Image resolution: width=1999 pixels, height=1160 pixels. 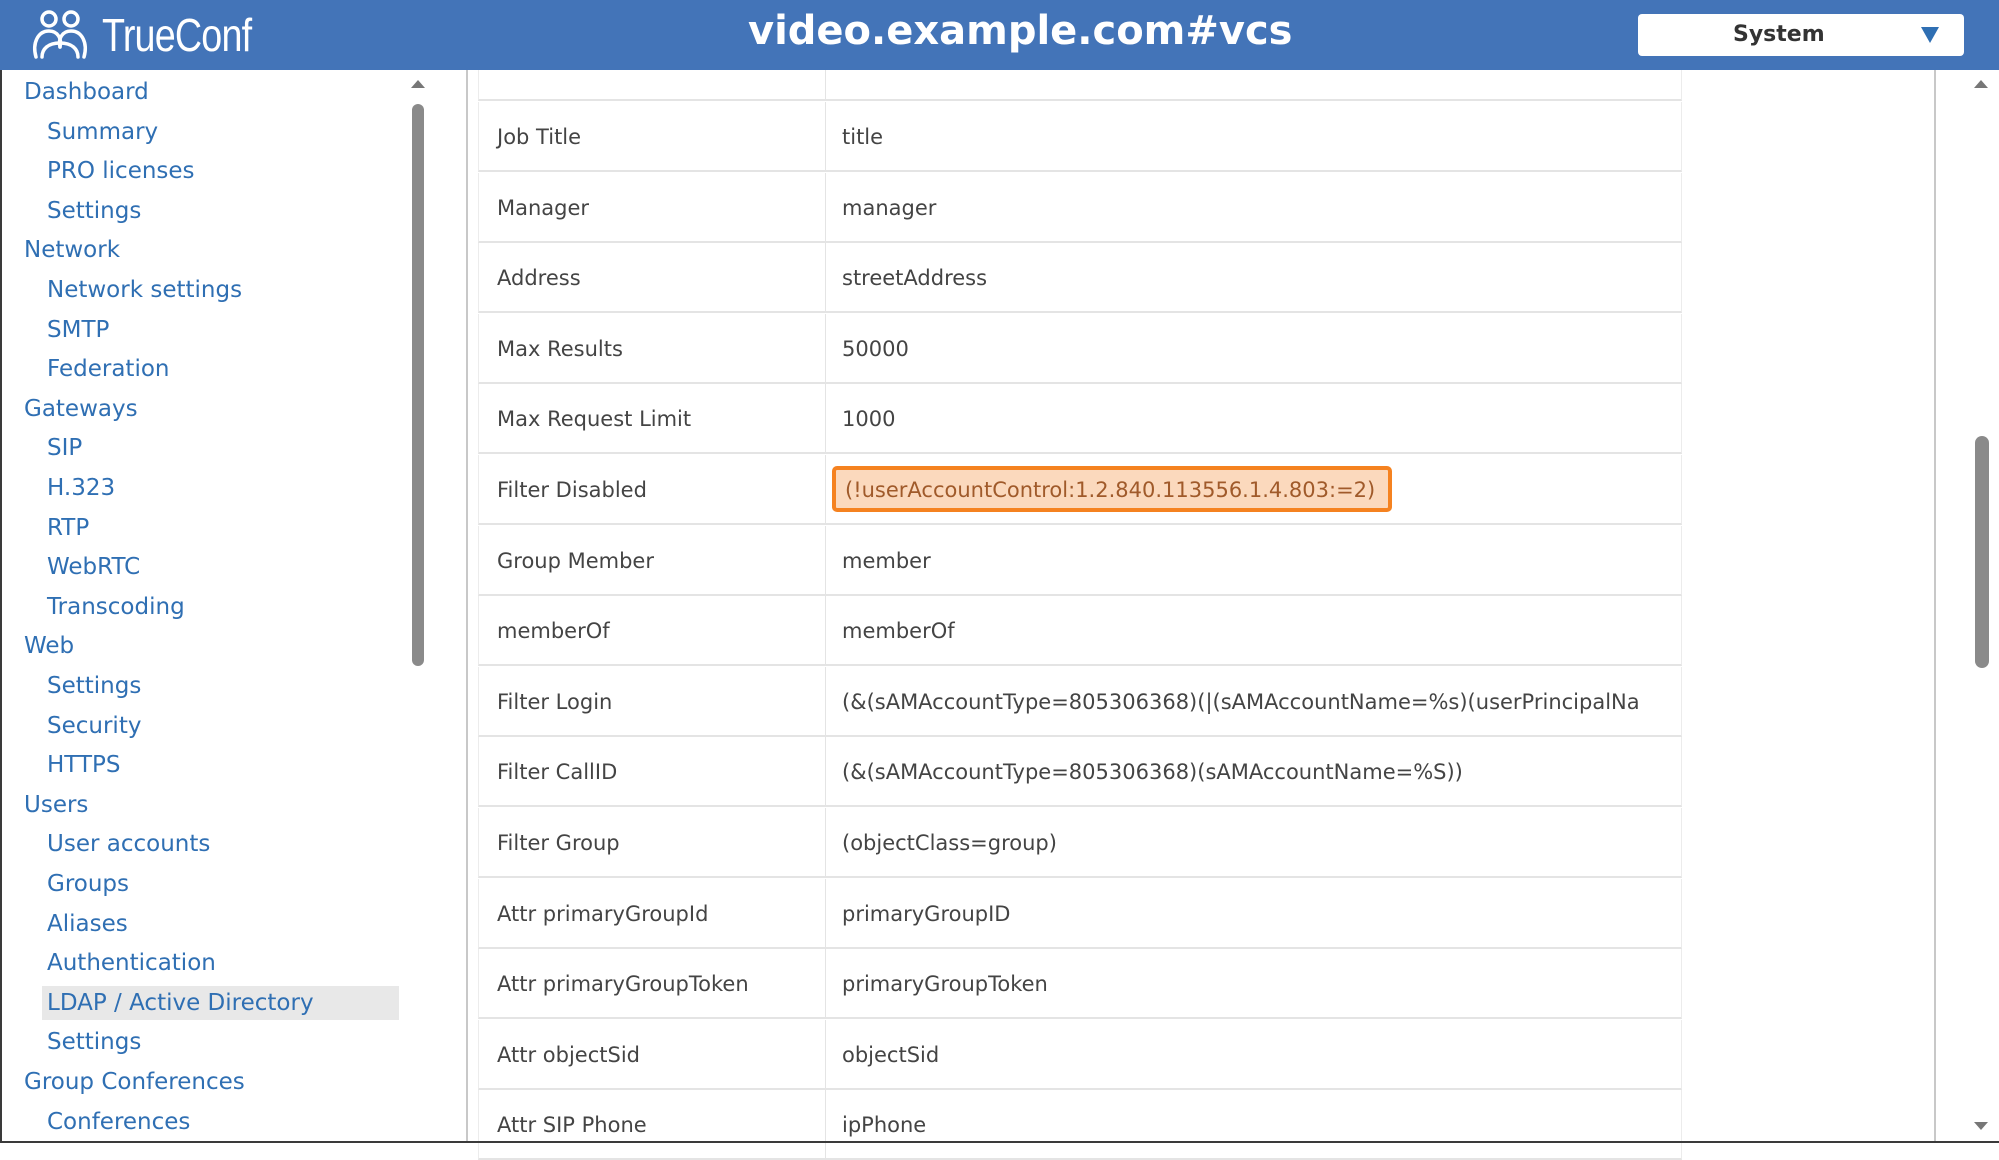 What do you see at coordinates (1257, 349) in the screenshot?
I see `field-value: 50000` at bounding box center [1257, 349].